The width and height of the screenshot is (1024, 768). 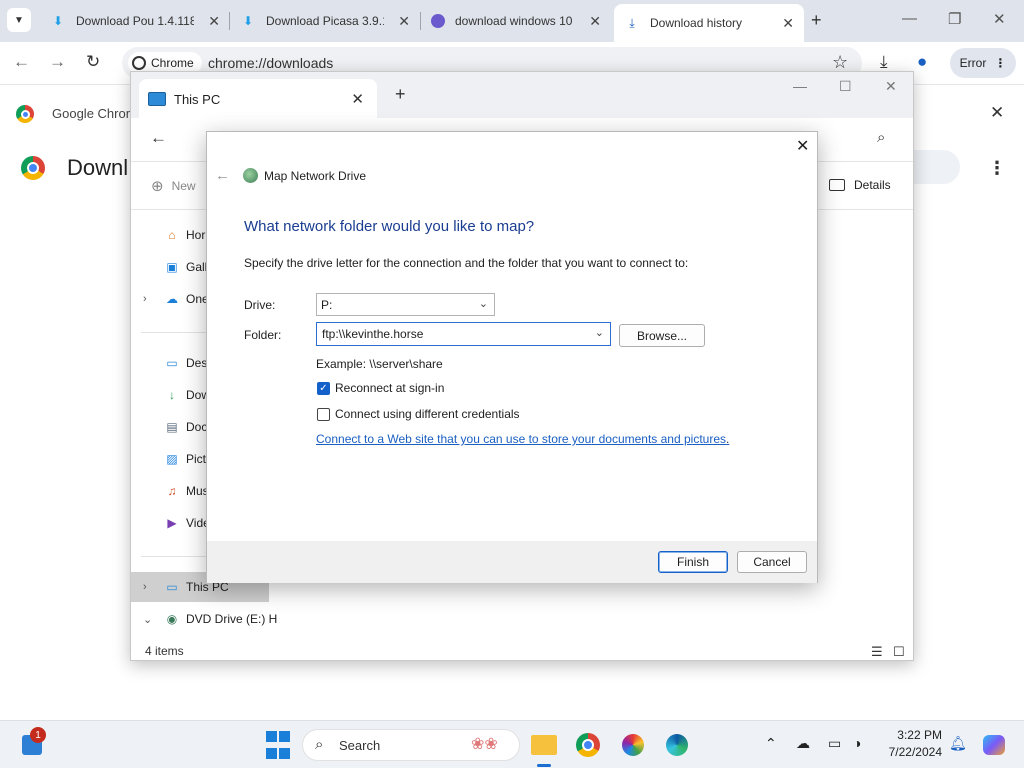 What do you see at coordinates (544, 745) in the screenshot?
I see `file-explorer-taskbar-icon` at bounding box center [544, 745].